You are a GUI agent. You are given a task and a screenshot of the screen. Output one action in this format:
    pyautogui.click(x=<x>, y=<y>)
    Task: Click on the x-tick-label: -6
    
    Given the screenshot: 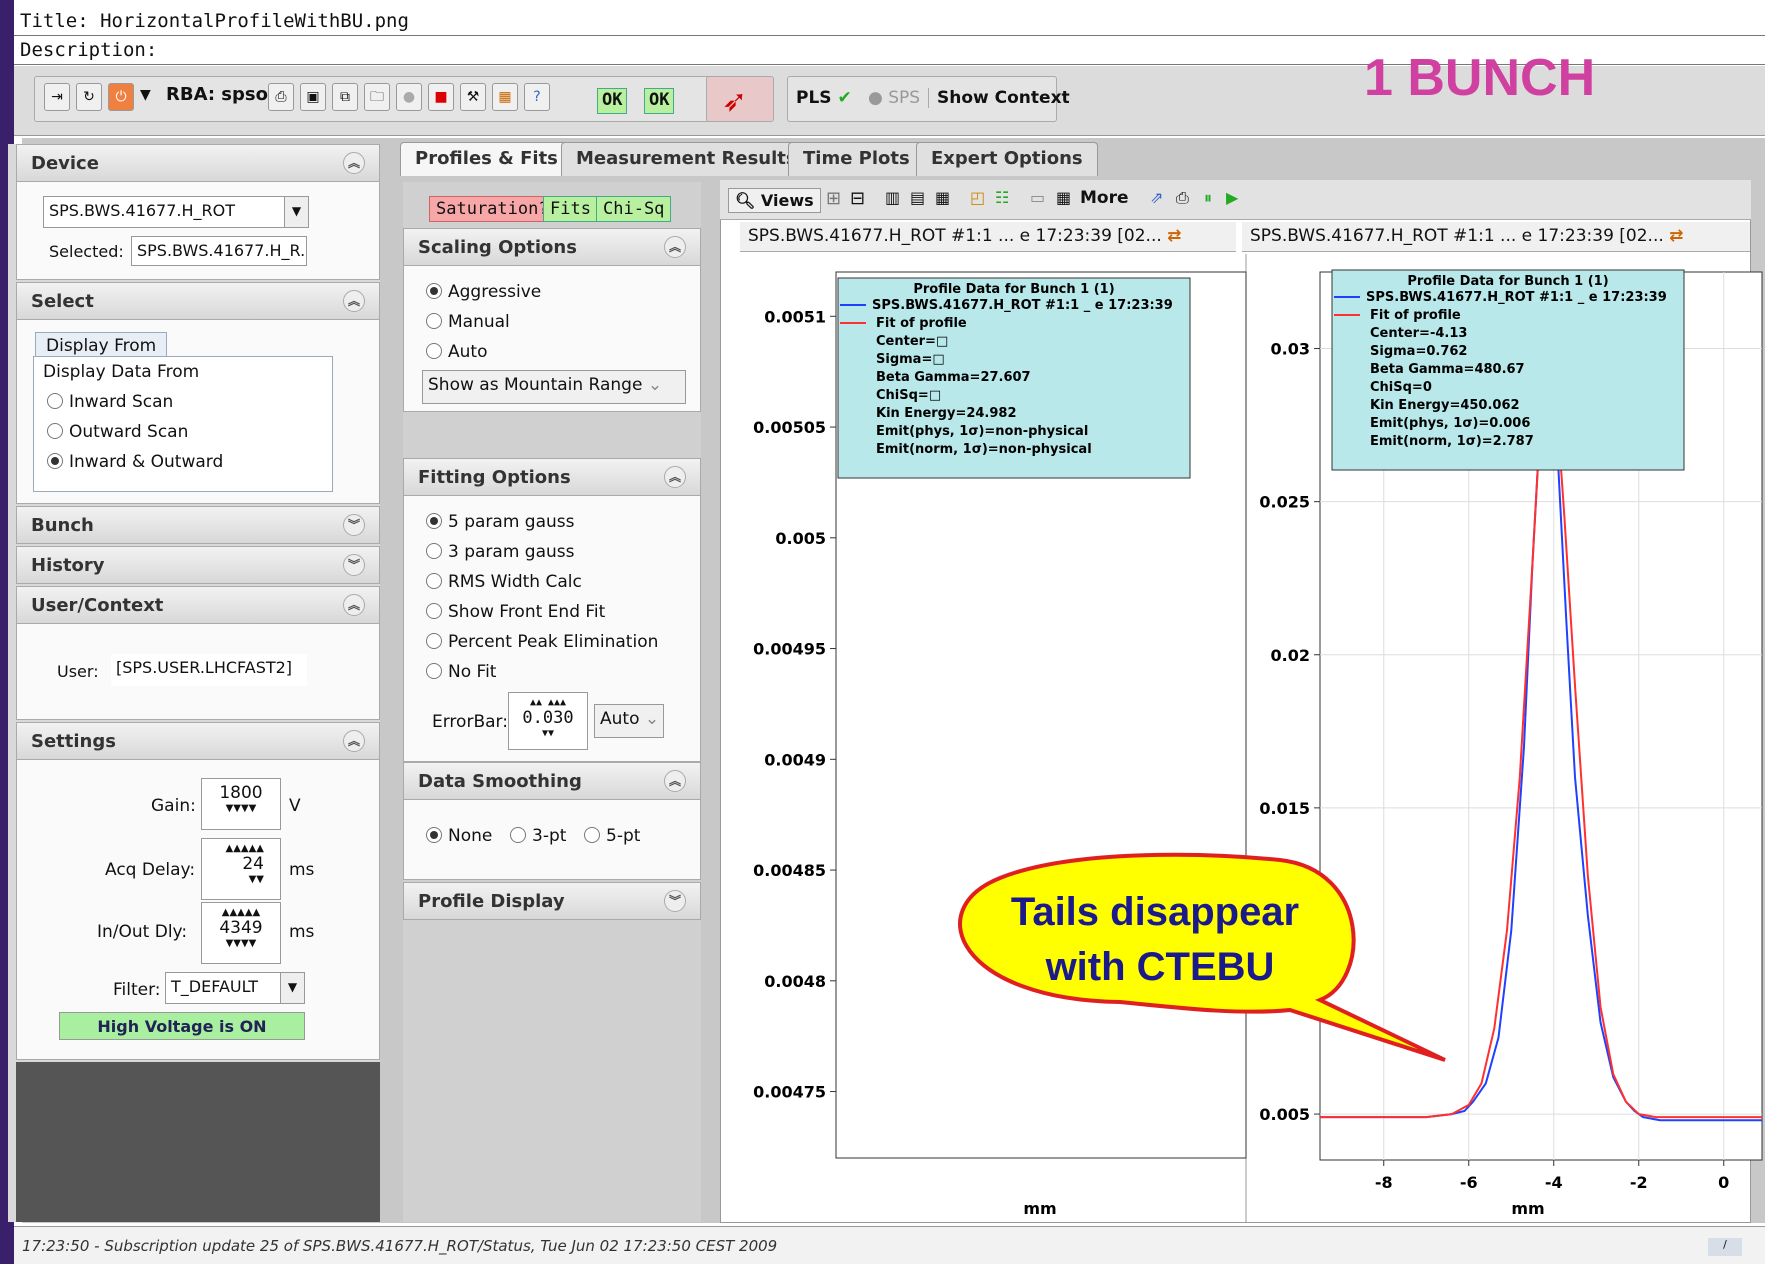 What is the action you would take?
    pyautogui.click(x=1469, y=1182)
    